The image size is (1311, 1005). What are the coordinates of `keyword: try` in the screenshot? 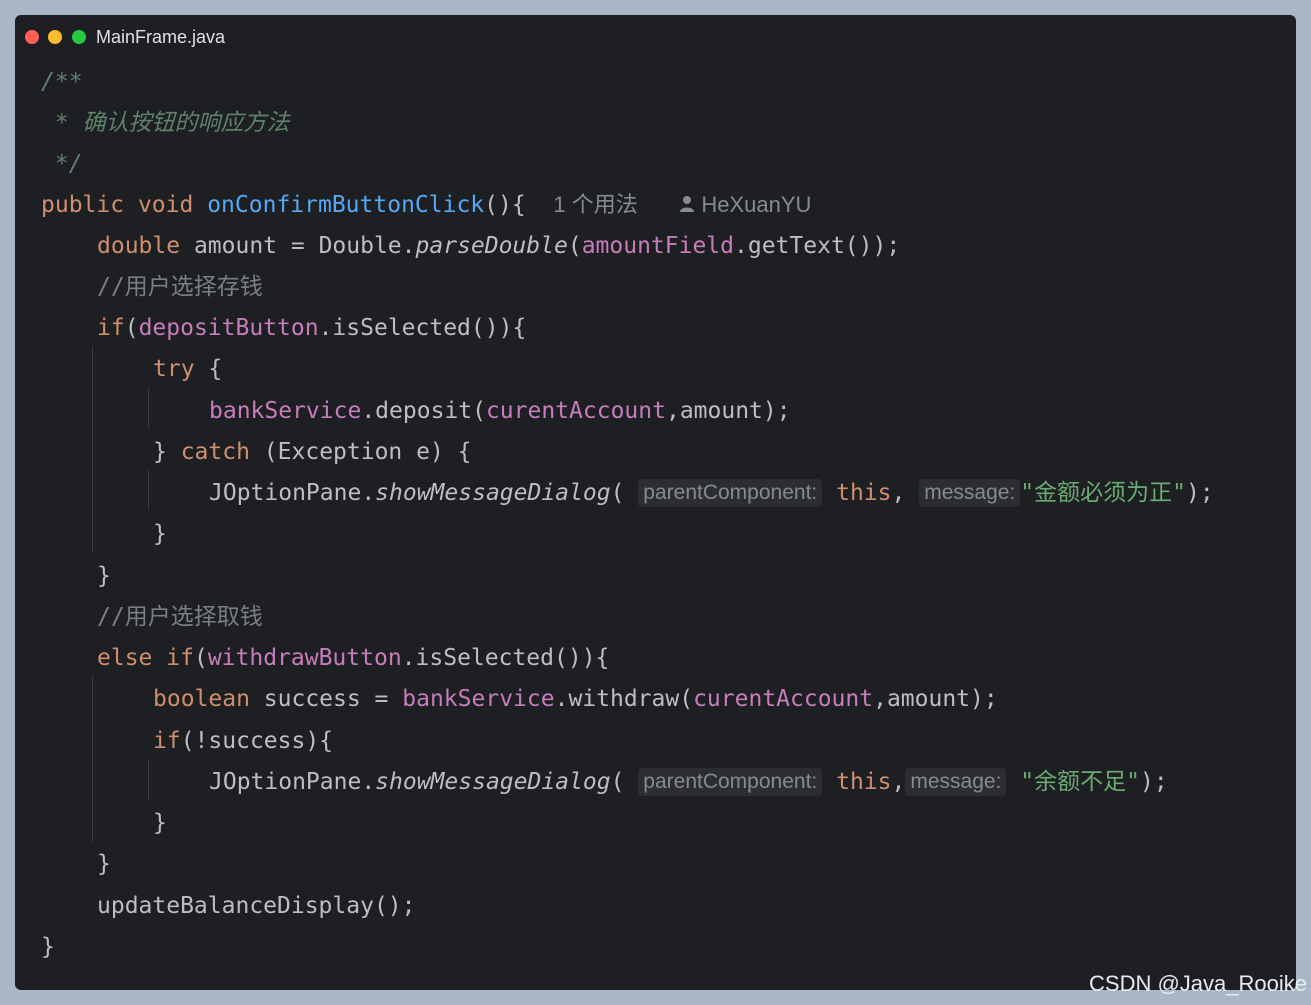 It's located at (174, 369).